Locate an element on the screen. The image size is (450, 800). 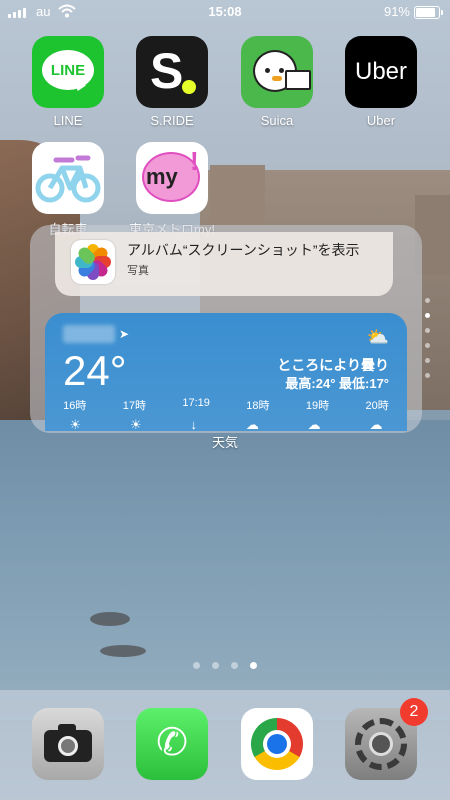
status-time: 15:08 is located at coordinates (225, 11).